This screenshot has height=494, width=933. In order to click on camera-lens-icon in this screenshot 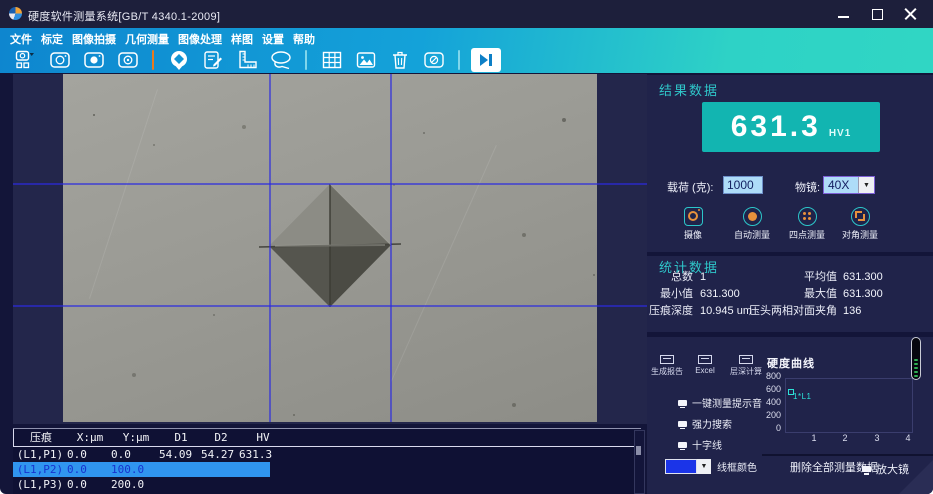, I will do `click(59, 60)`.